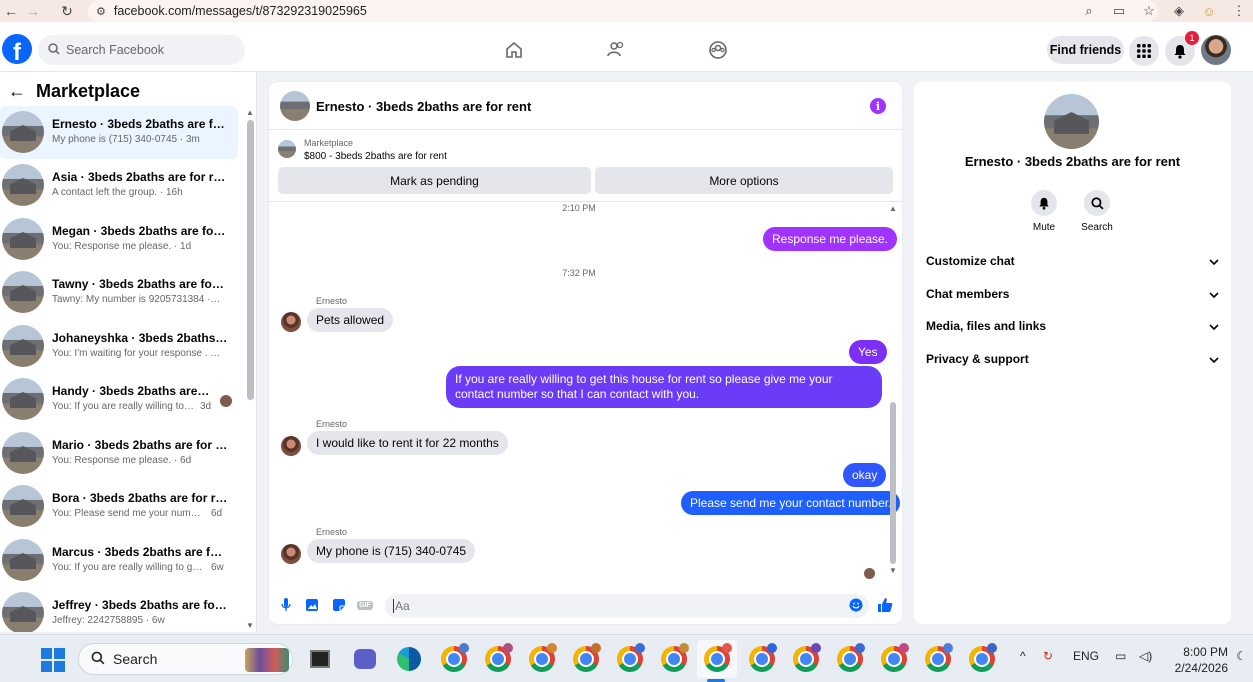 Image resolution: width=1253 pixels, height=682 pixels. Describe the element at coordinates (286, 605) in the screenshot. I see `microphone-icon` at that location.